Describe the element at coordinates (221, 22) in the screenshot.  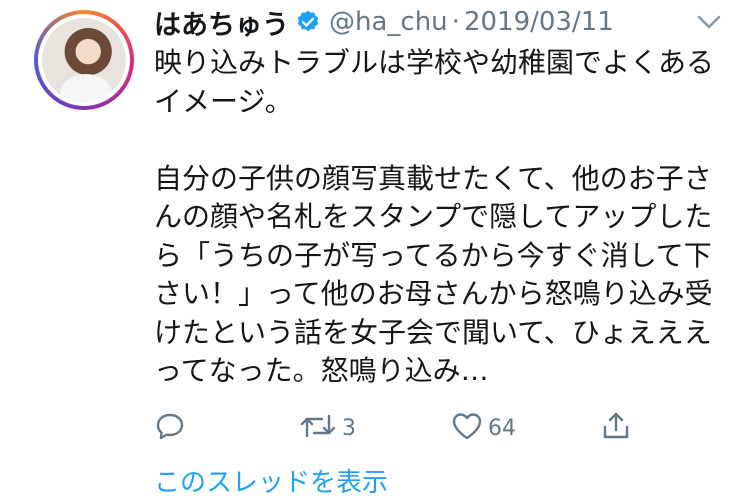
I see `display-name: はあちゅう` at that location.